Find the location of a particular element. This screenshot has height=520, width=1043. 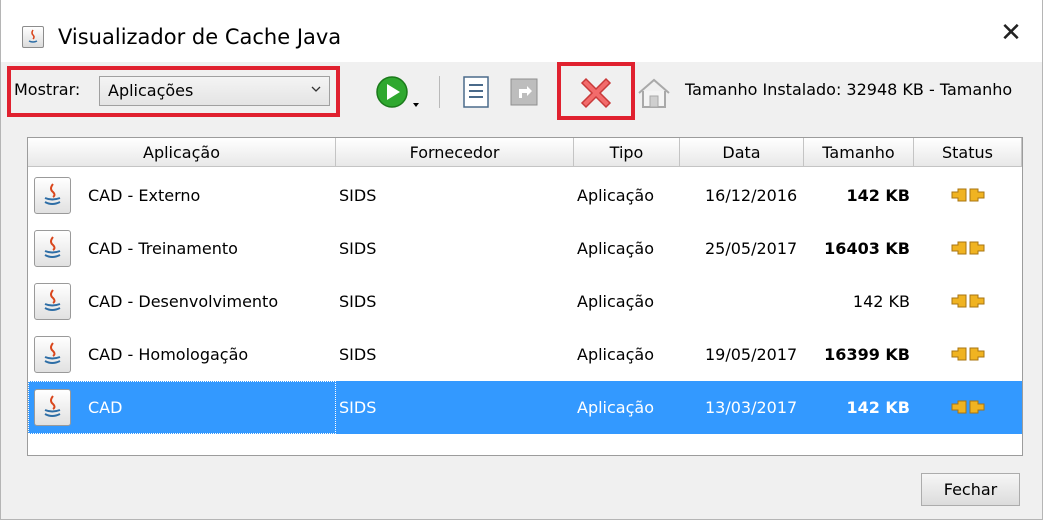

title-bar: Visualizador de Cache Java ✕ is located at coordinates (521, 31).